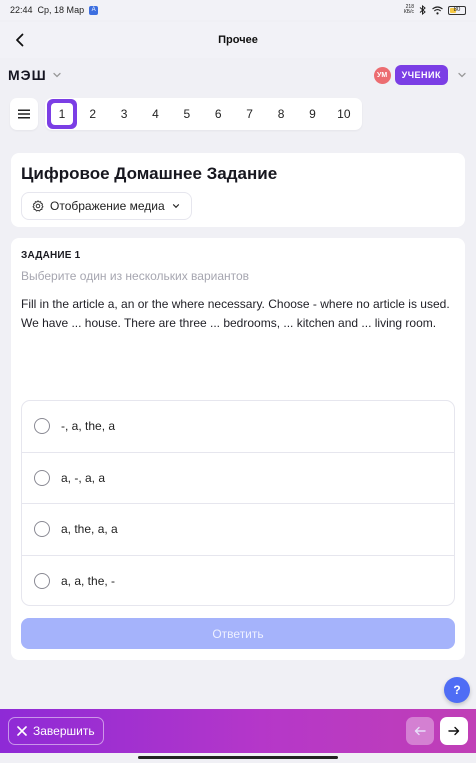  Describe the element at coordinates (238, 633) in the screenshot. I see `answer-button: Ответить` at that location.